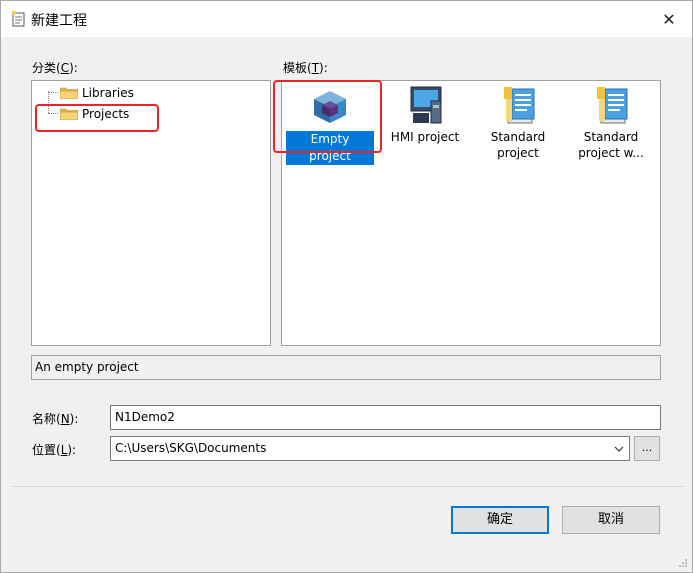 This screenshot has width=693, height=573. What do you see at coordinates (425, 137) in the screenshot?
I see `template-label: HMI project` at bounding box center [425, 137].